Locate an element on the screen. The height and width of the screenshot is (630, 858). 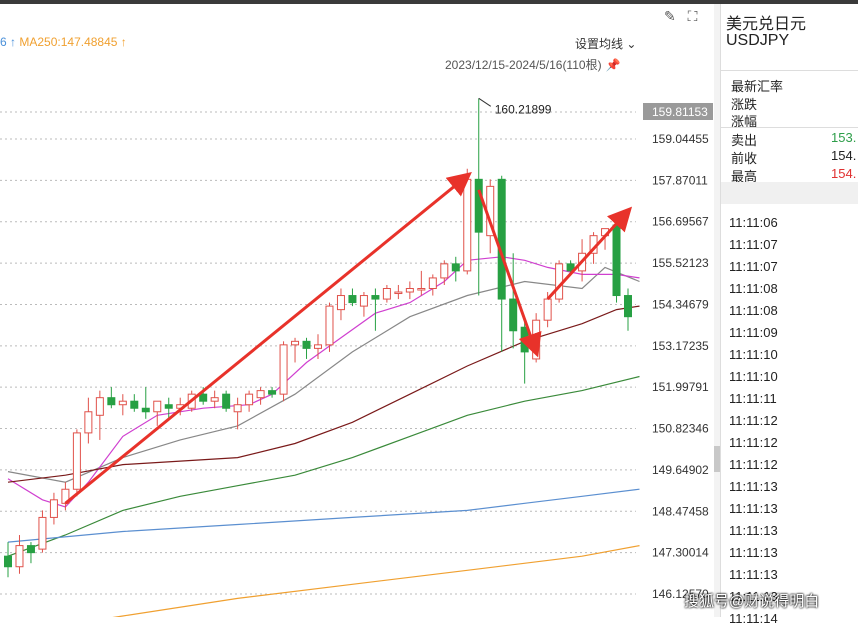
y-tick-label: 151.99791 is located at coordinates (680, 387).